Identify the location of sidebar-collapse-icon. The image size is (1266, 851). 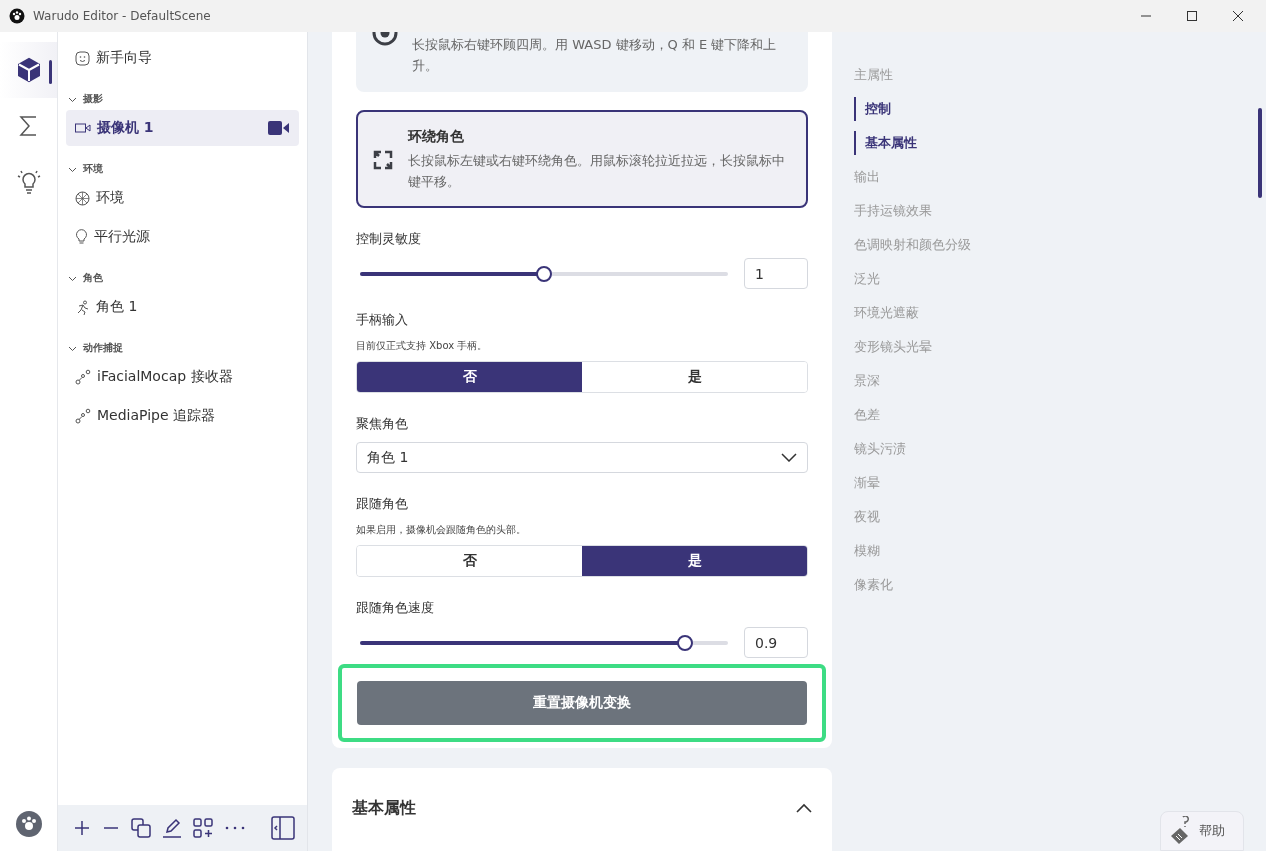
(283, 828).